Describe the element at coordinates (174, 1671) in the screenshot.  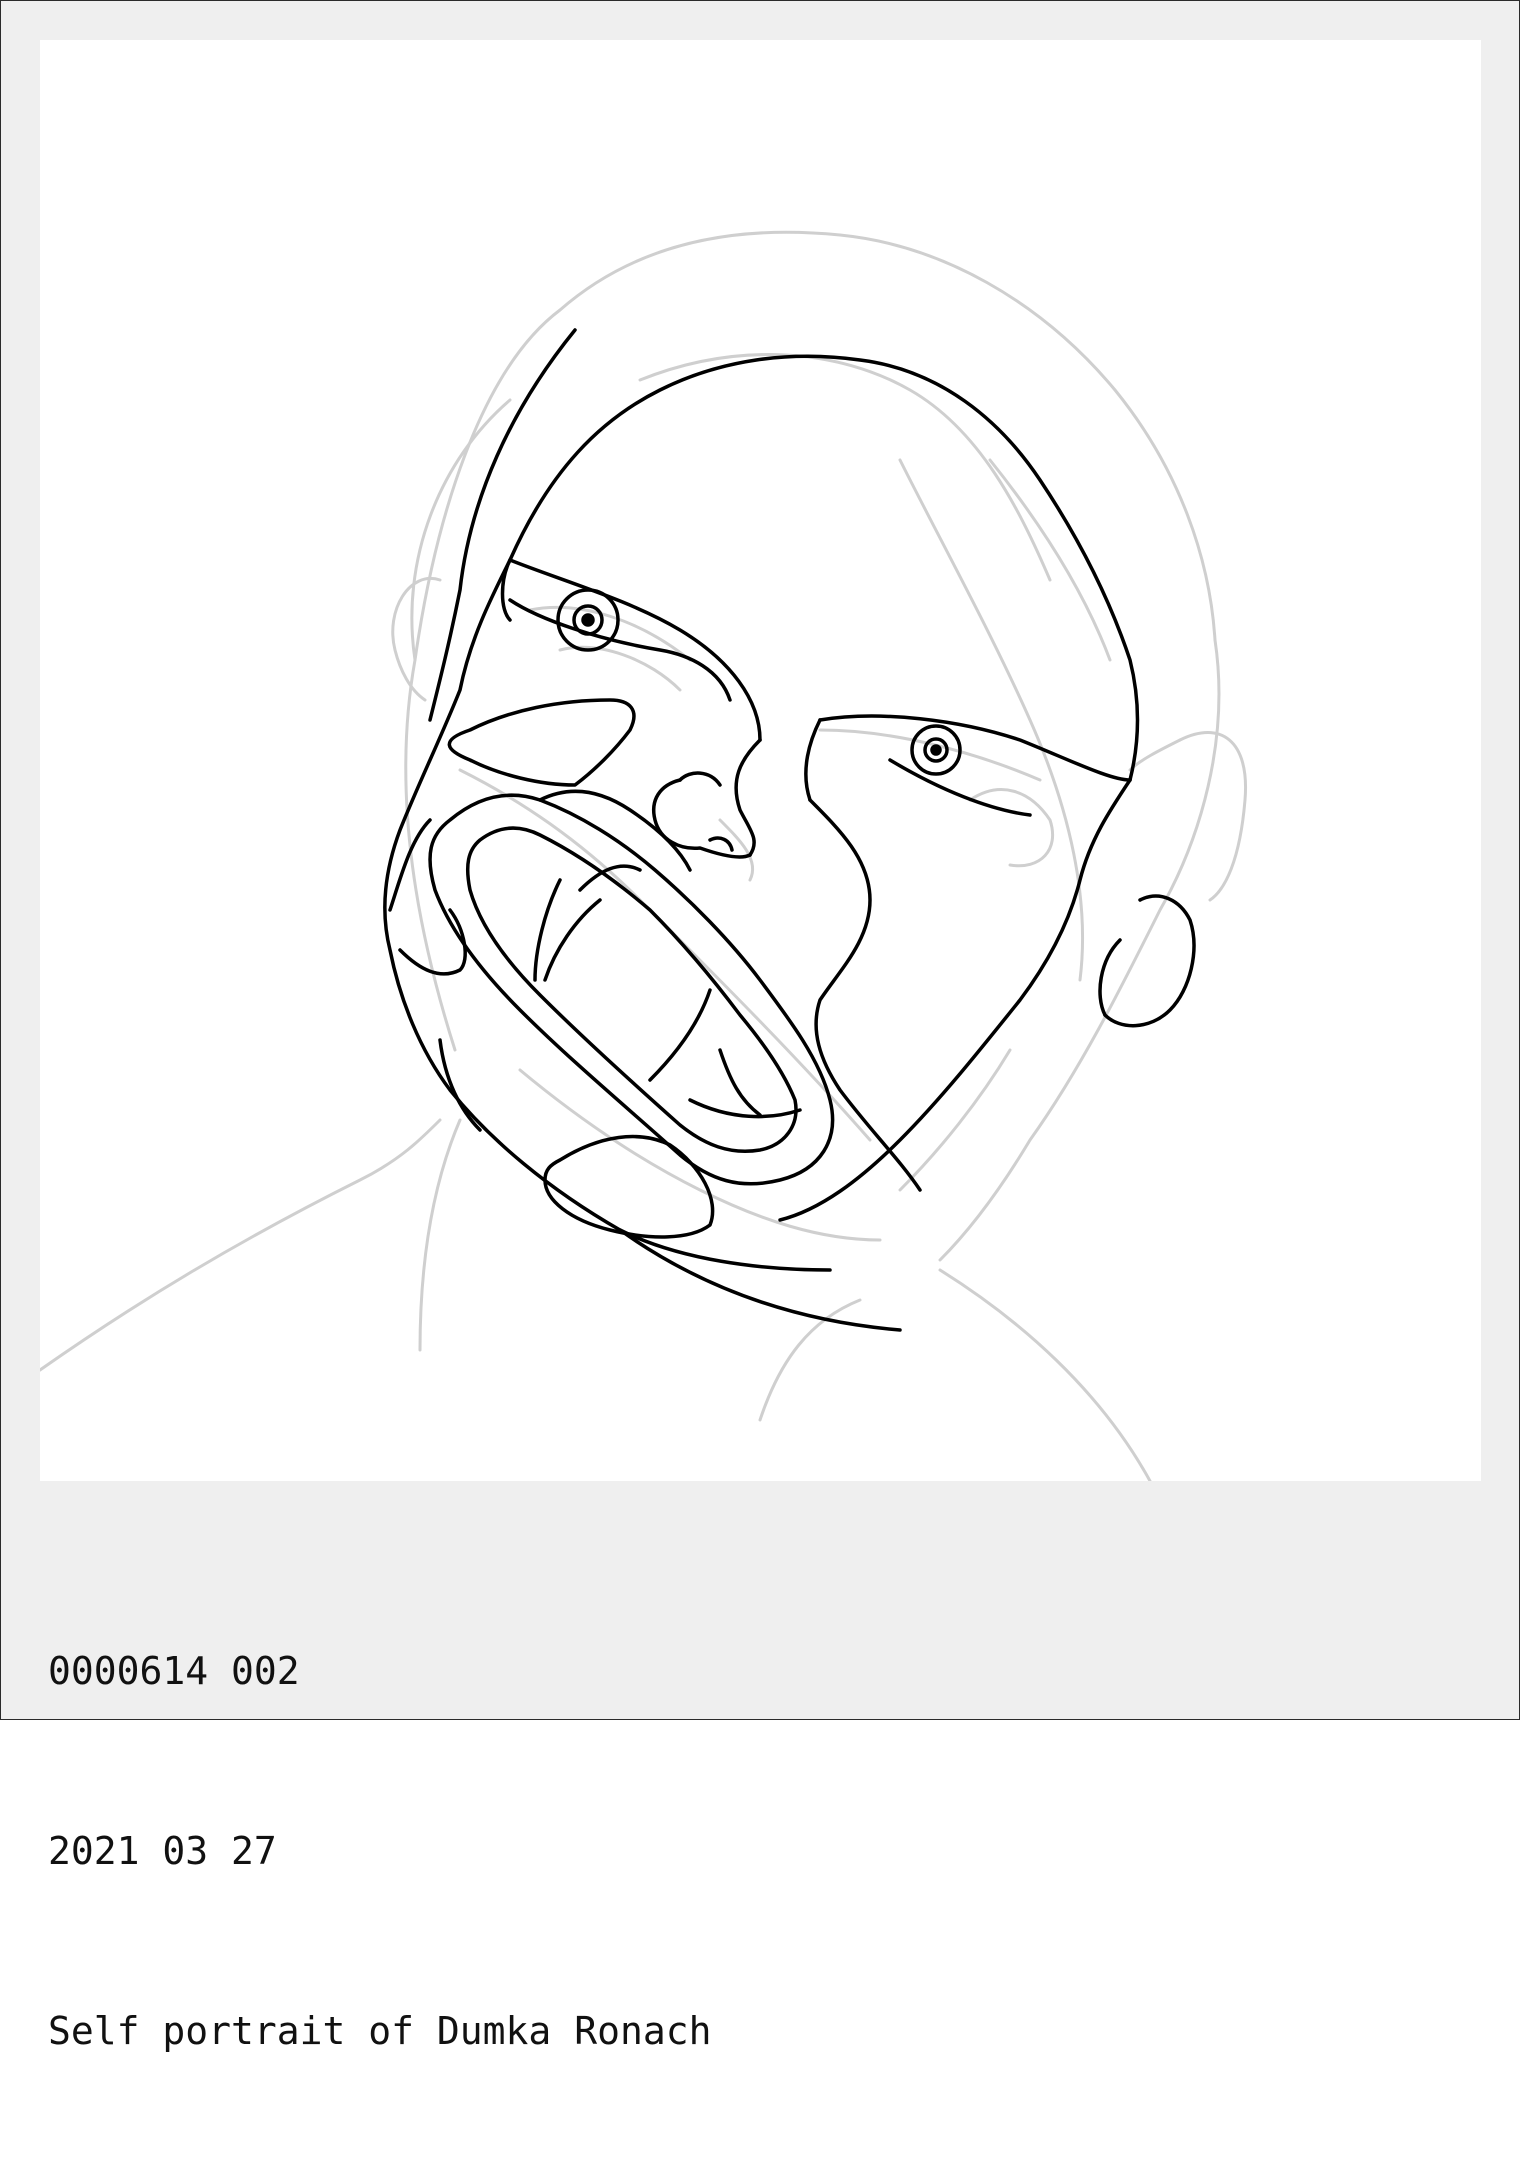
I see `catalog-number: 0000614 002` at that location.